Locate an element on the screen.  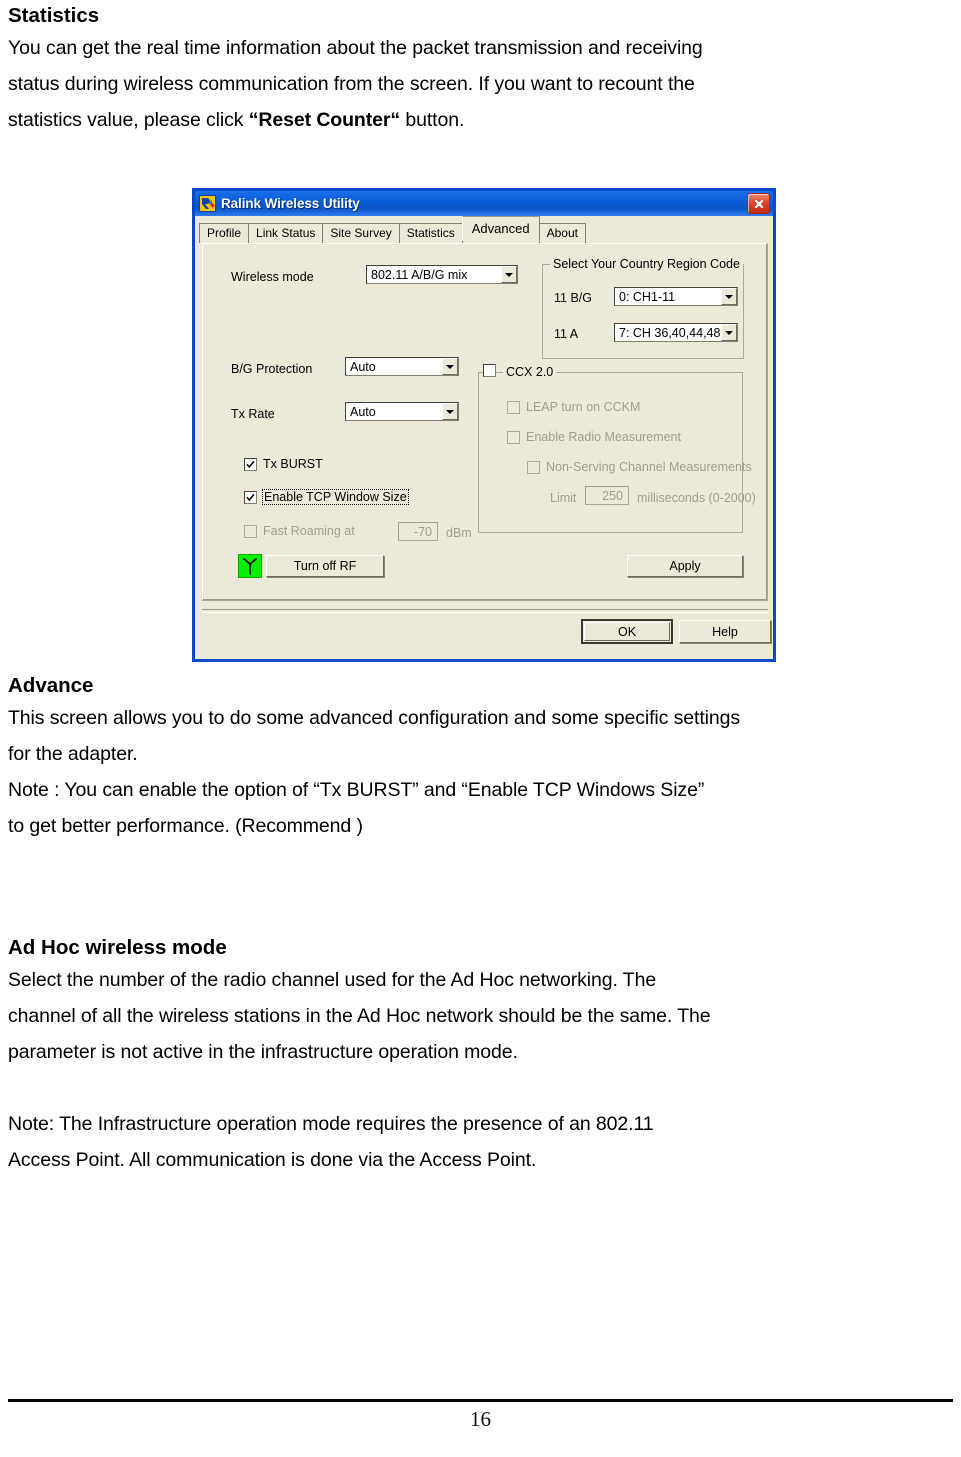
ok-label: OK is located at coordinates (627, 631).